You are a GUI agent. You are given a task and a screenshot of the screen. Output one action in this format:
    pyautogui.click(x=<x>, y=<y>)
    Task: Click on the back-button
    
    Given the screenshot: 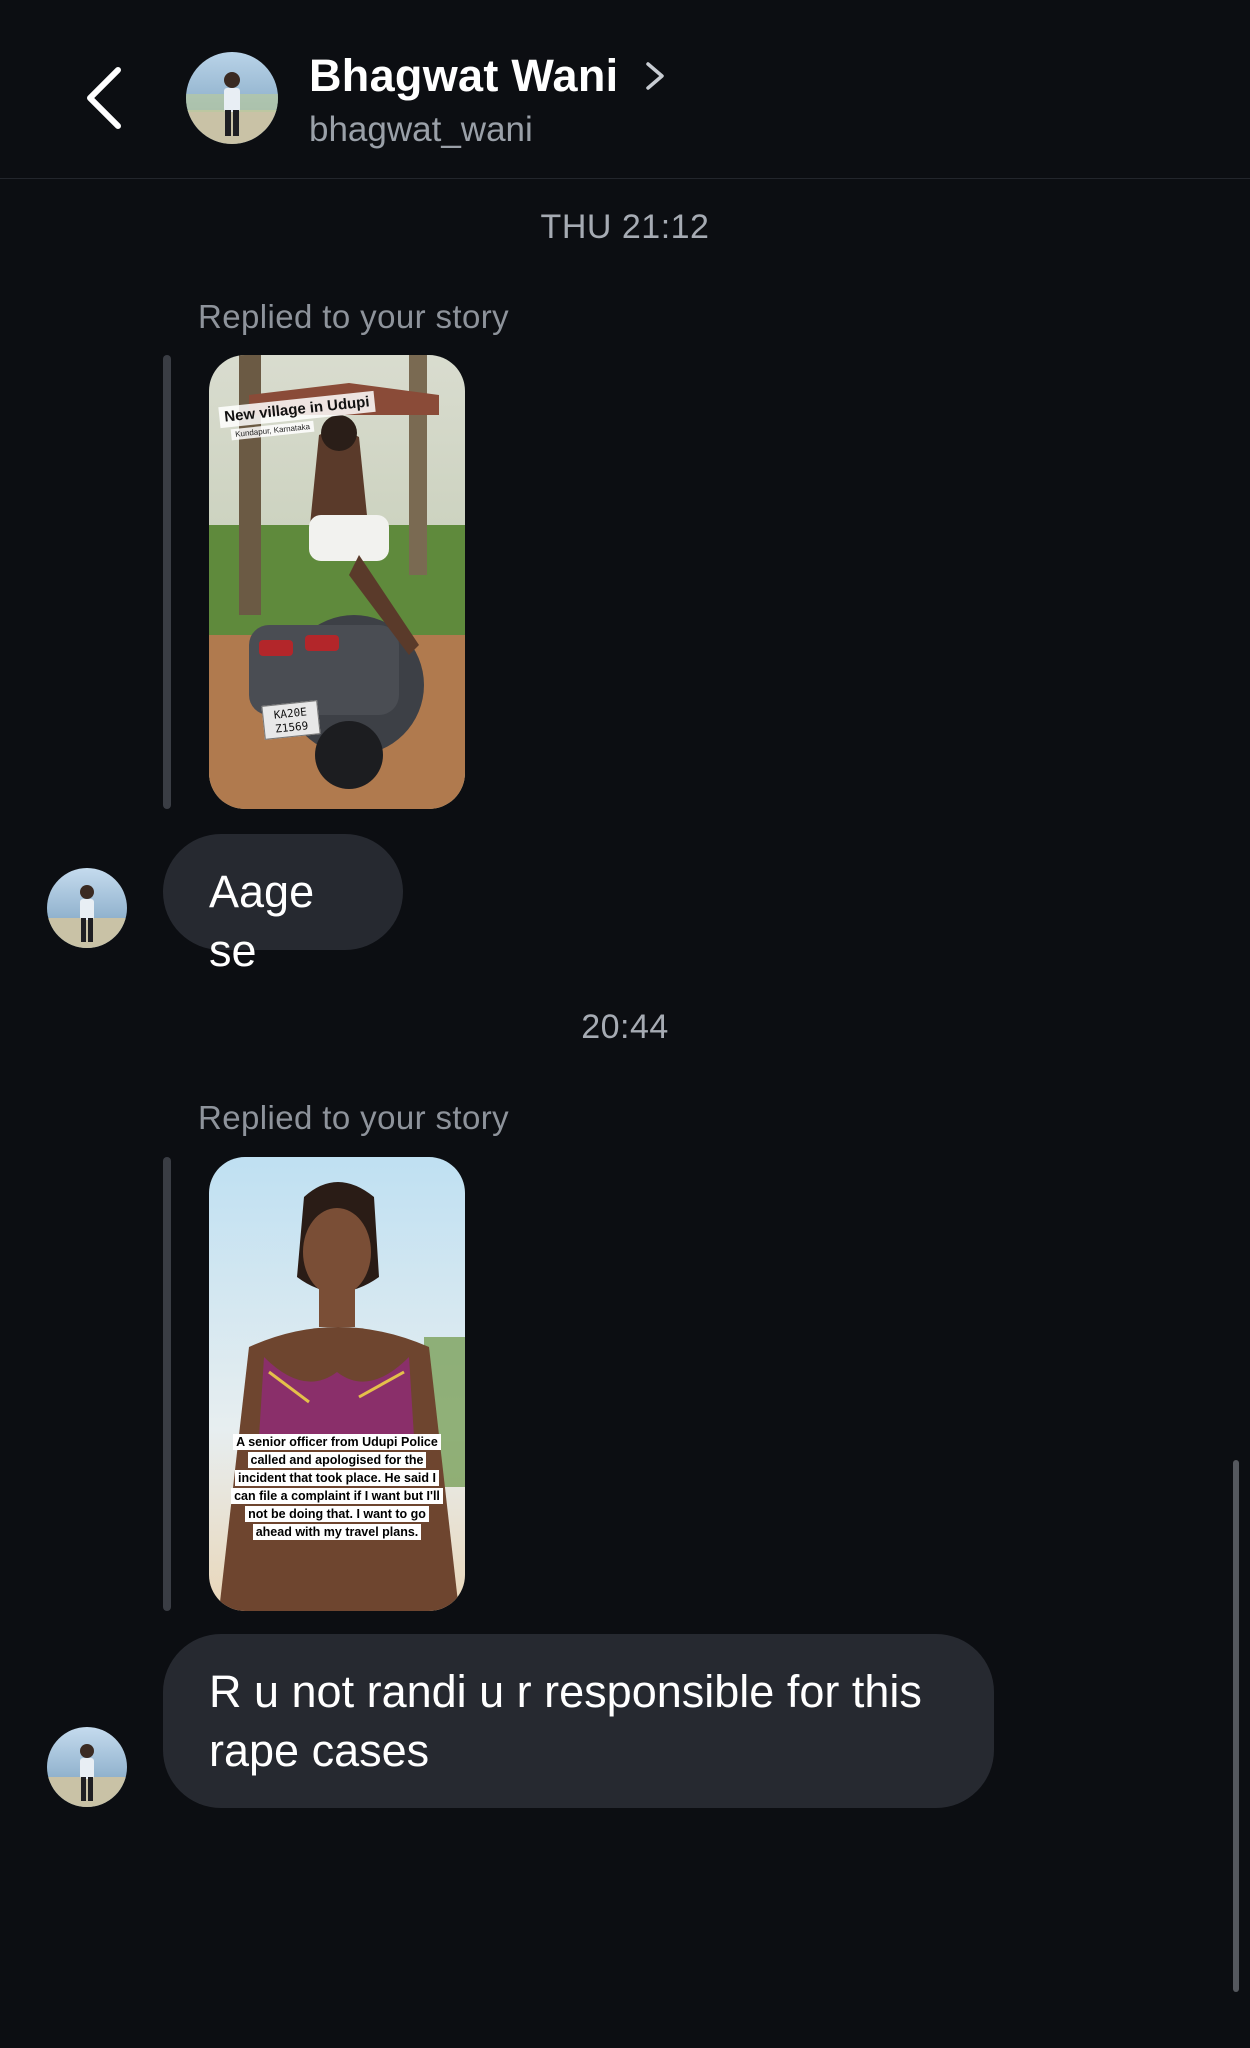 What is the action you would take?
    pyautogui.click(x=113, y=98)
    